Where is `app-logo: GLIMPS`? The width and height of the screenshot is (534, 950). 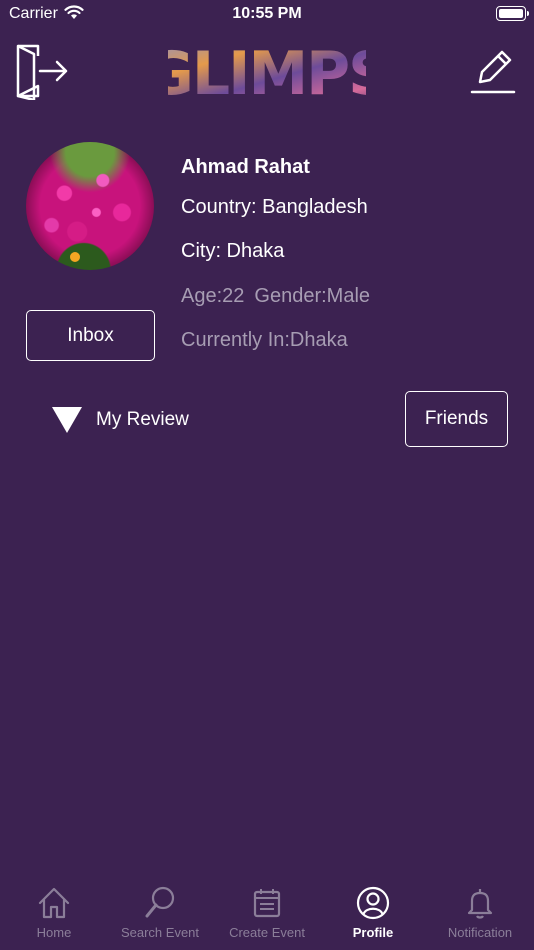 app-logo: GLIMPS is located at coordinates (267, 71).